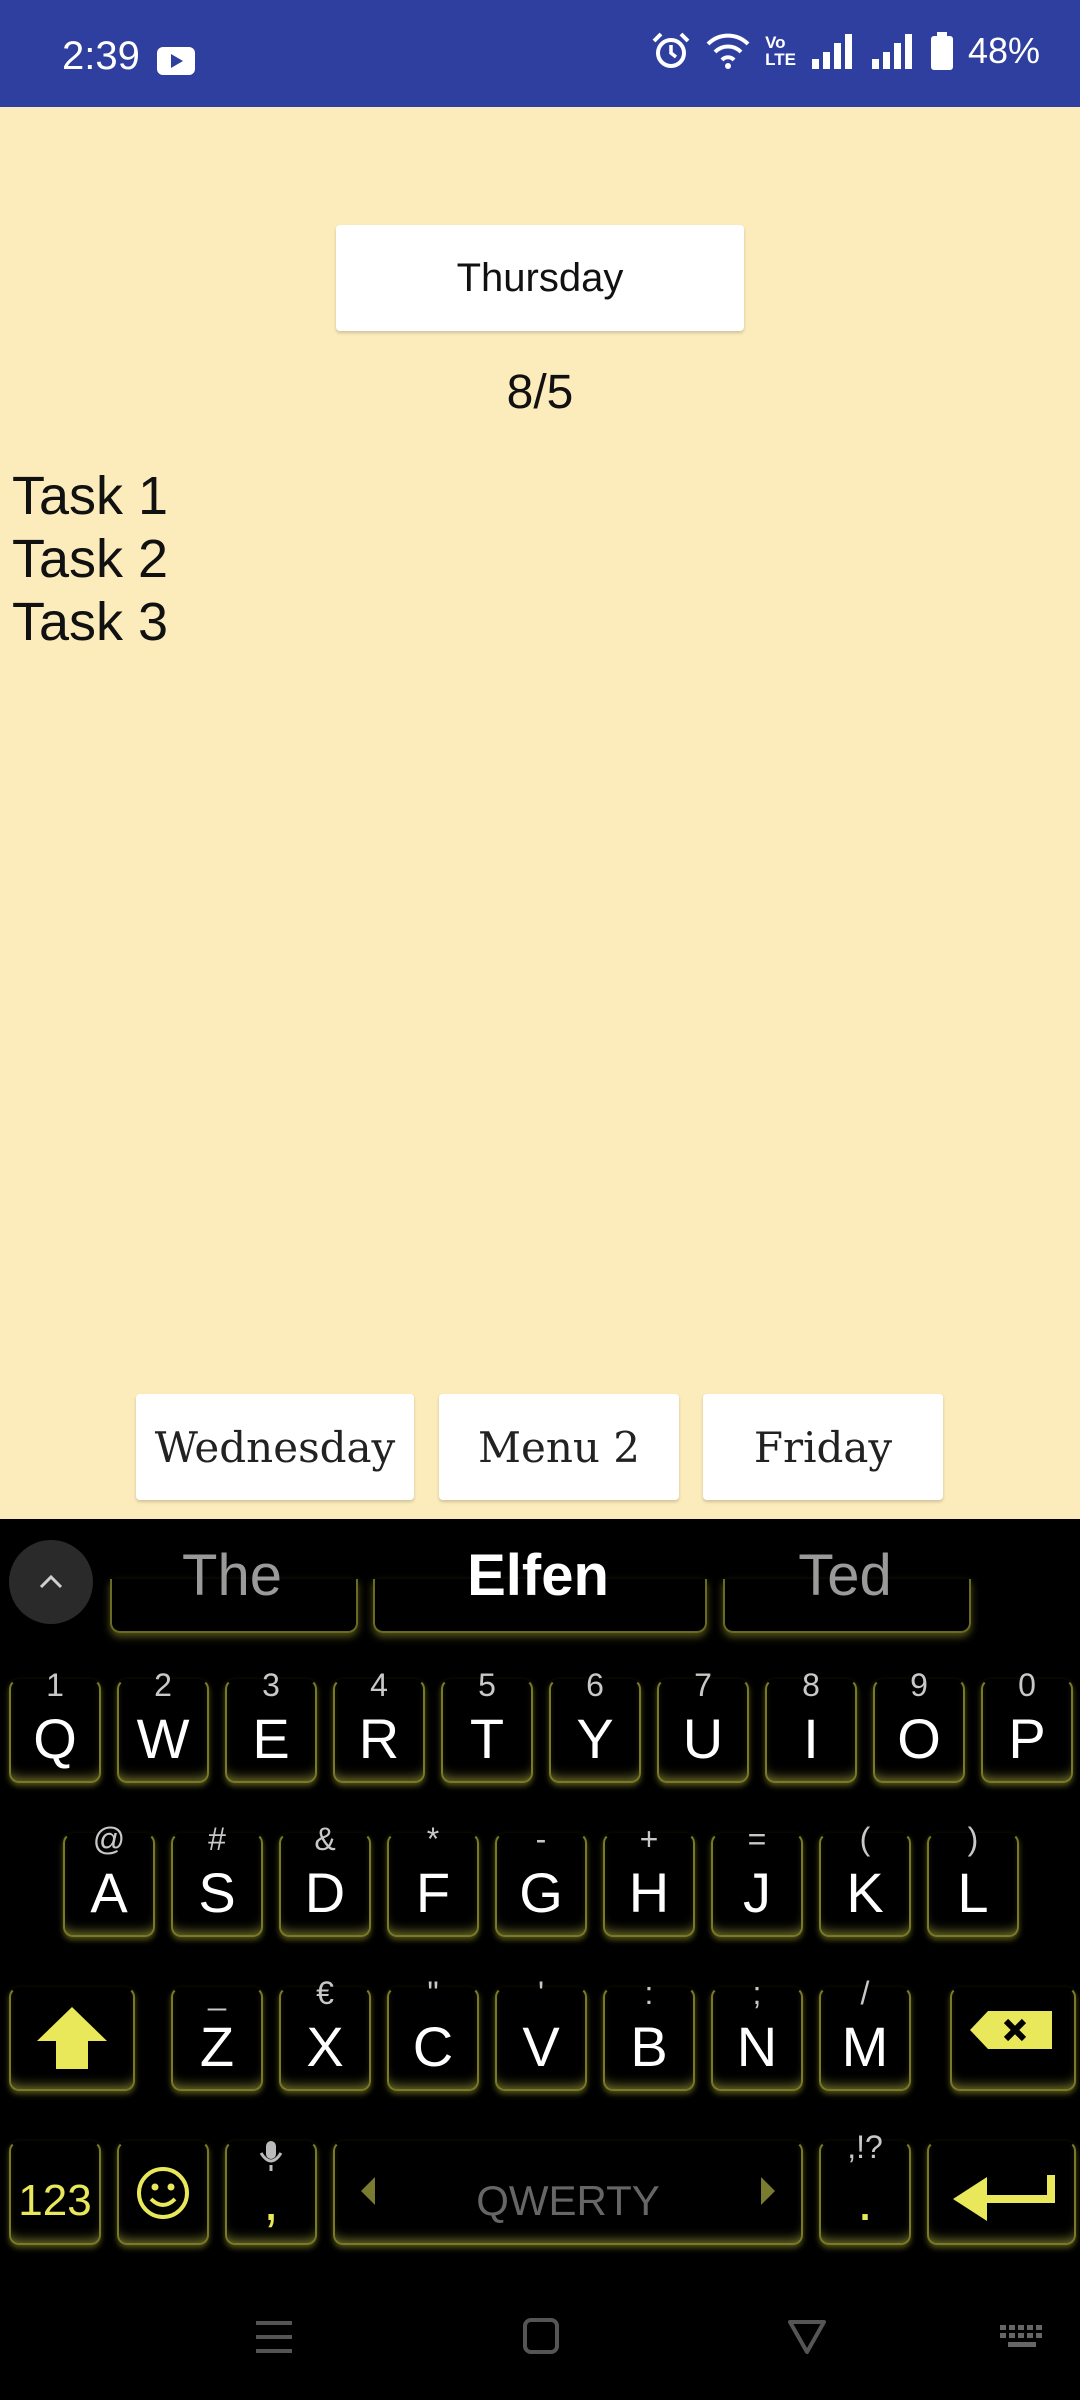  I want to click on key-r: 4R, so click(379, 1726).